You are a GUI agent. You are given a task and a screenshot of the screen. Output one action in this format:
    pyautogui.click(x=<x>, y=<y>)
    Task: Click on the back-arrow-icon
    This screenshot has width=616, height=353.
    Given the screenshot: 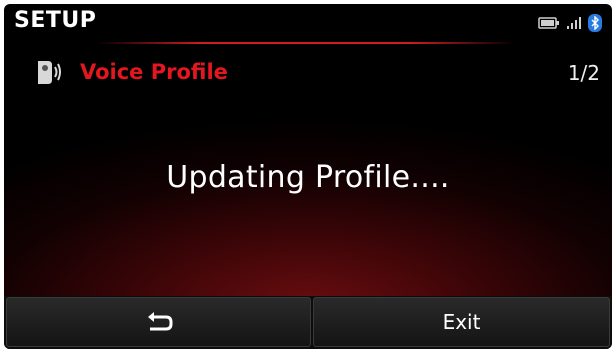 What is the action you would take?
    pyautogui.click(x=159, y=321)
    